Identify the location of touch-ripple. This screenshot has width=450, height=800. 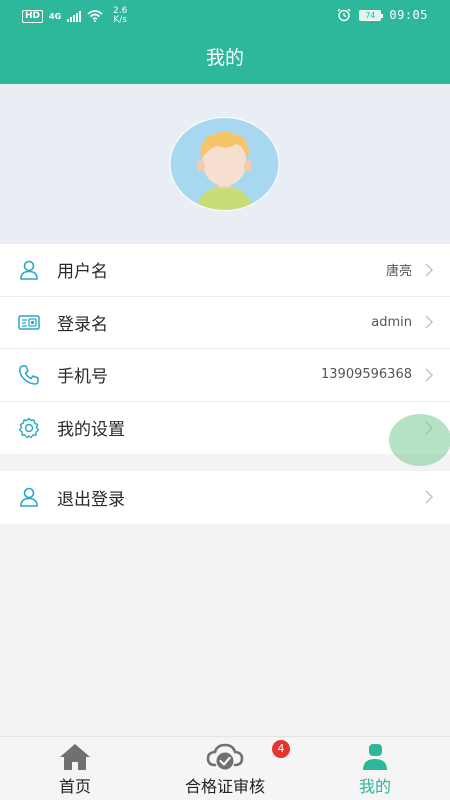
(419, 440).